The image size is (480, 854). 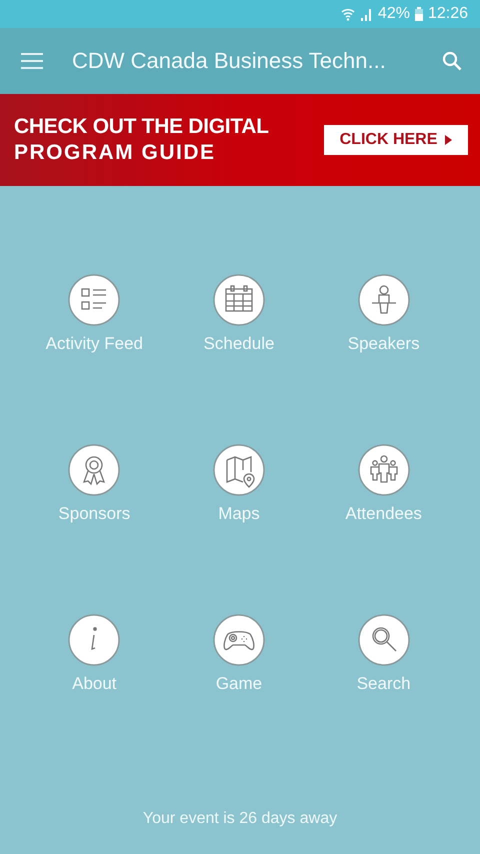 I want to click on speaker-icon, so click(x=384, y=300).